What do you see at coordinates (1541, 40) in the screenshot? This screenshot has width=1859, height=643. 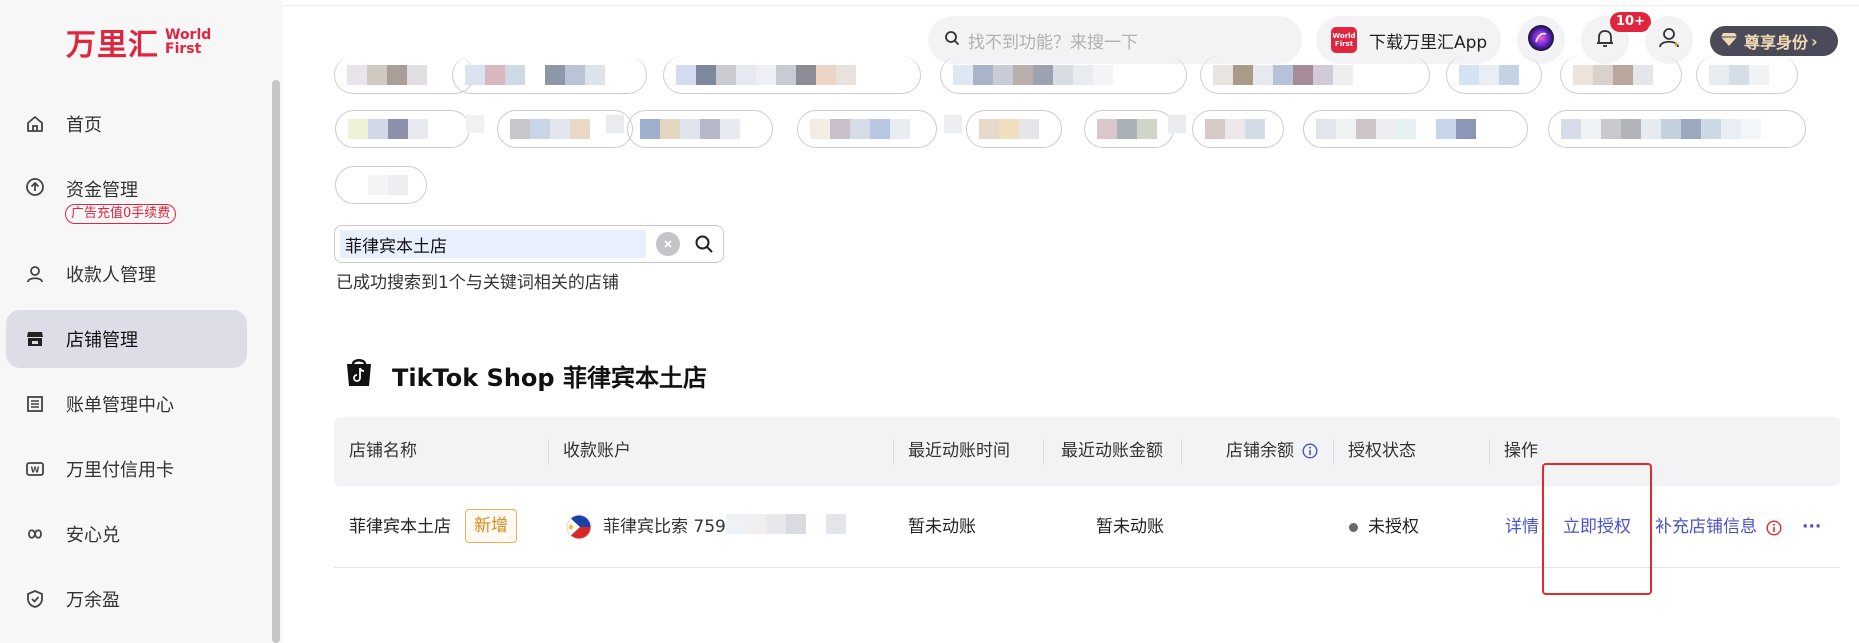 I see `ai-orb-icon` at bounding box center [1541, 40].